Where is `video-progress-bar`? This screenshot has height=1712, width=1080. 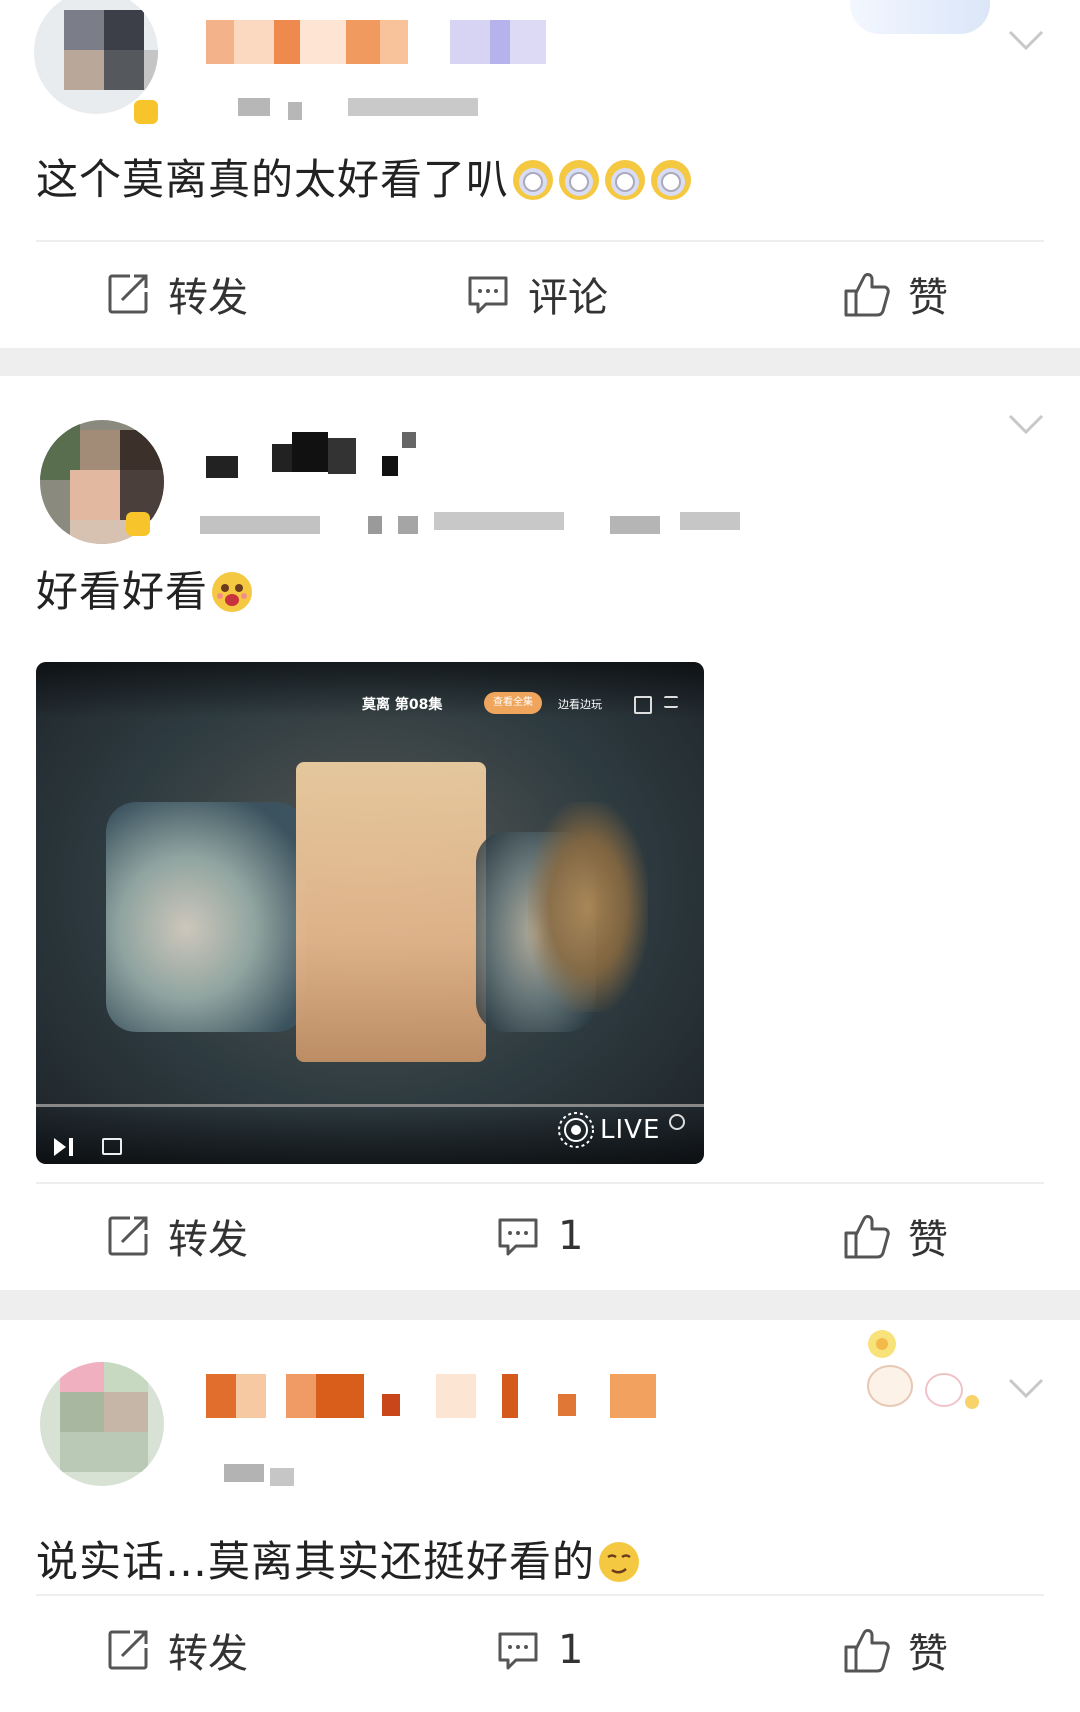
video-progress-bar is located at coordinates (370, 1105).